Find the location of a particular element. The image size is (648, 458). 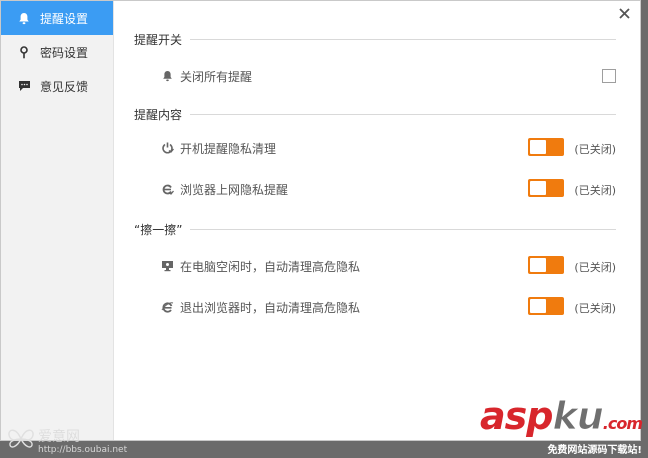

browser-reminder-toggle is located at coordinates (546, 188).